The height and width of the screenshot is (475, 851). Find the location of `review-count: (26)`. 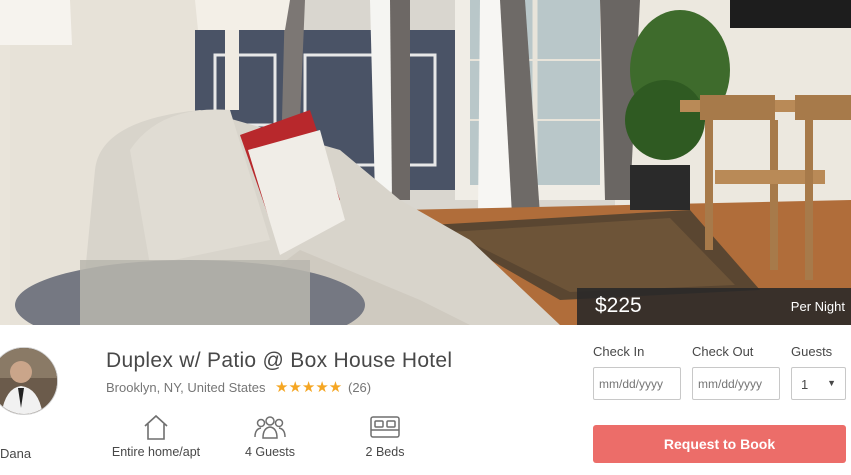

review-count: (26) is located at coordinates (359, 387).